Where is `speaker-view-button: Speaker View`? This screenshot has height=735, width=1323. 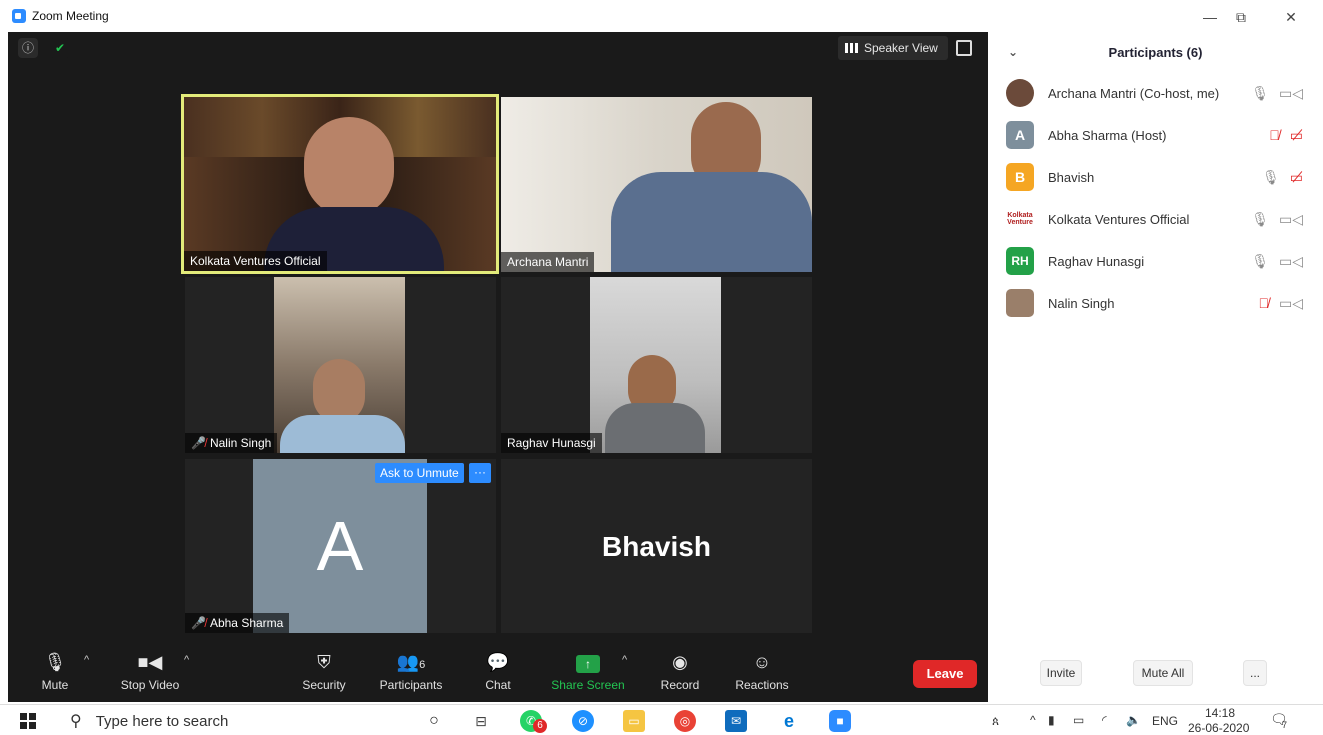 speaker-view-button: Speaker View is located at coordinates (893, 48).